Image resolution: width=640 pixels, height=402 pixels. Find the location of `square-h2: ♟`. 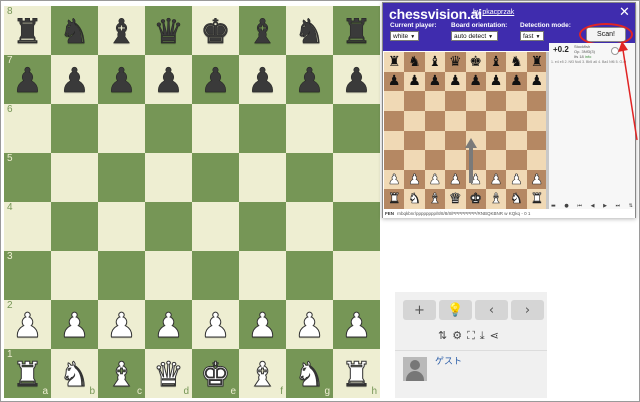

square-h2: ♟ is located at coordinates (356, 324).